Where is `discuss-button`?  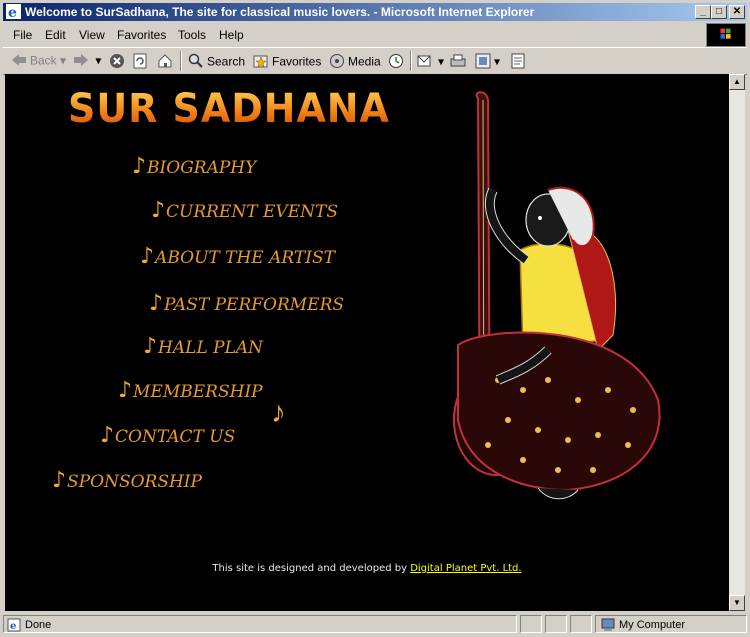 discuss-button is located at coordinates (519, 62).